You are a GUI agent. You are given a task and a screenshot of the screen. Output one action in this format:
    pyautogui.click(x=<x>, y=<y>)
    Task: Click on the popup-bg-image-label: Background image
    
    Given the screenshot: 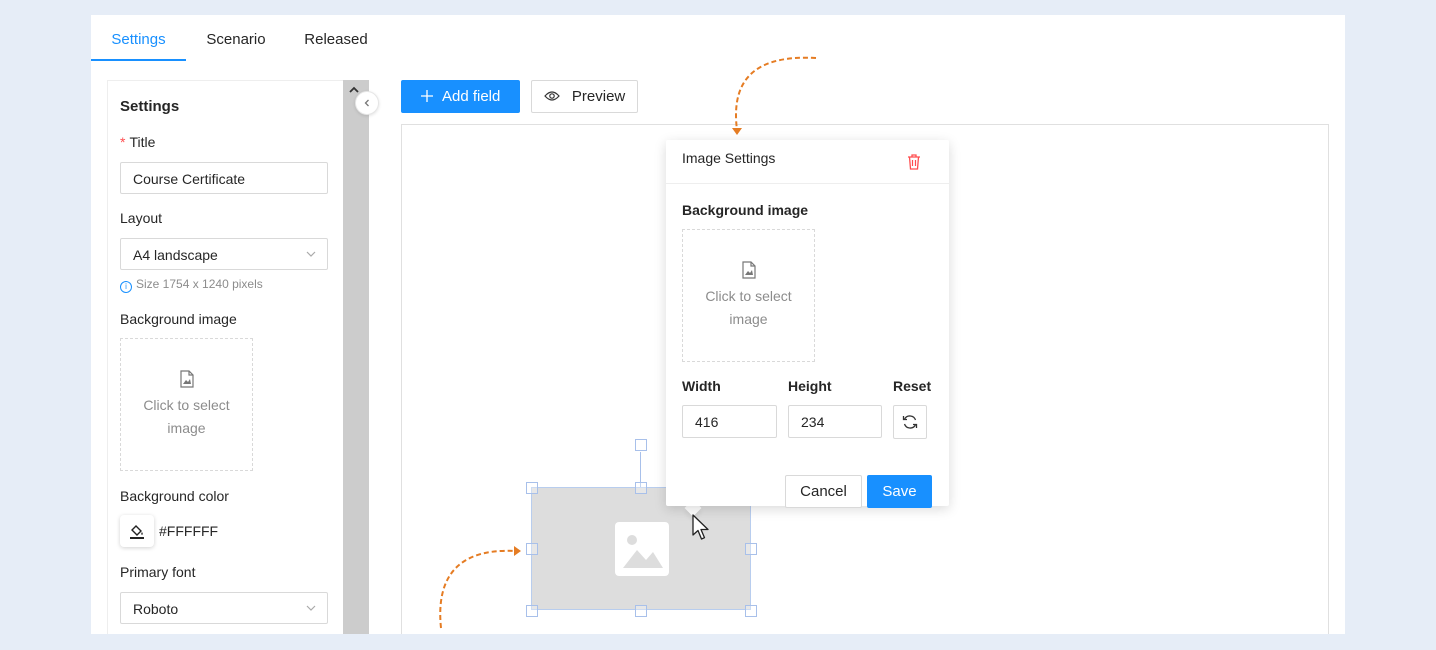 What is the action you would take?
    pyautogui.click(x=745, y=210)
    